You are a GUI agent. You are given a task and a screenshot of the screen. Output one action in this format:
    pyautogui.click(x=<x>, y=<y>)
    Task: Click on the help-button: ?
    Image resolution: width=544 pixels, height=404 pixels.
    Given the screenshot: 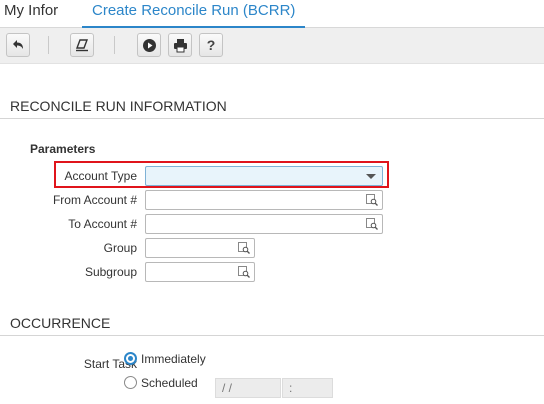 What is the action you would take?
    pyautogui.click(x=211, y=45)
    